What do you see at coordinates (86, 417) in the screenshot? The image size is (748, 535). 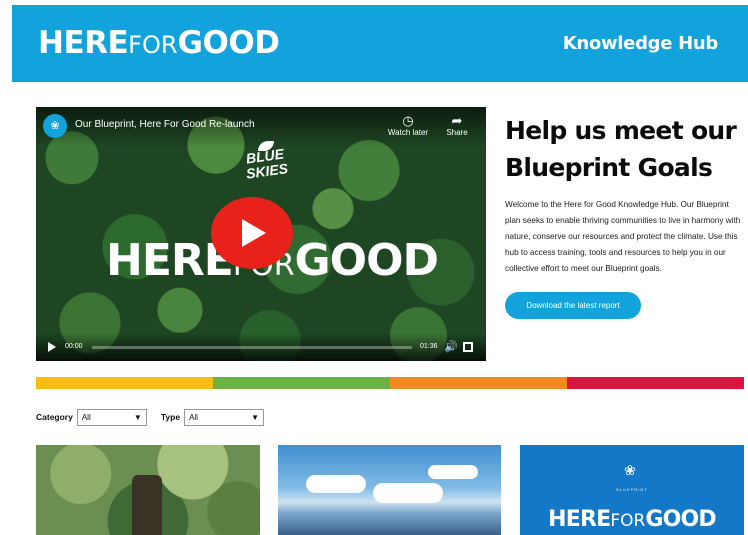 I see `category-selected-value: All` at bounding box center [86, 417].